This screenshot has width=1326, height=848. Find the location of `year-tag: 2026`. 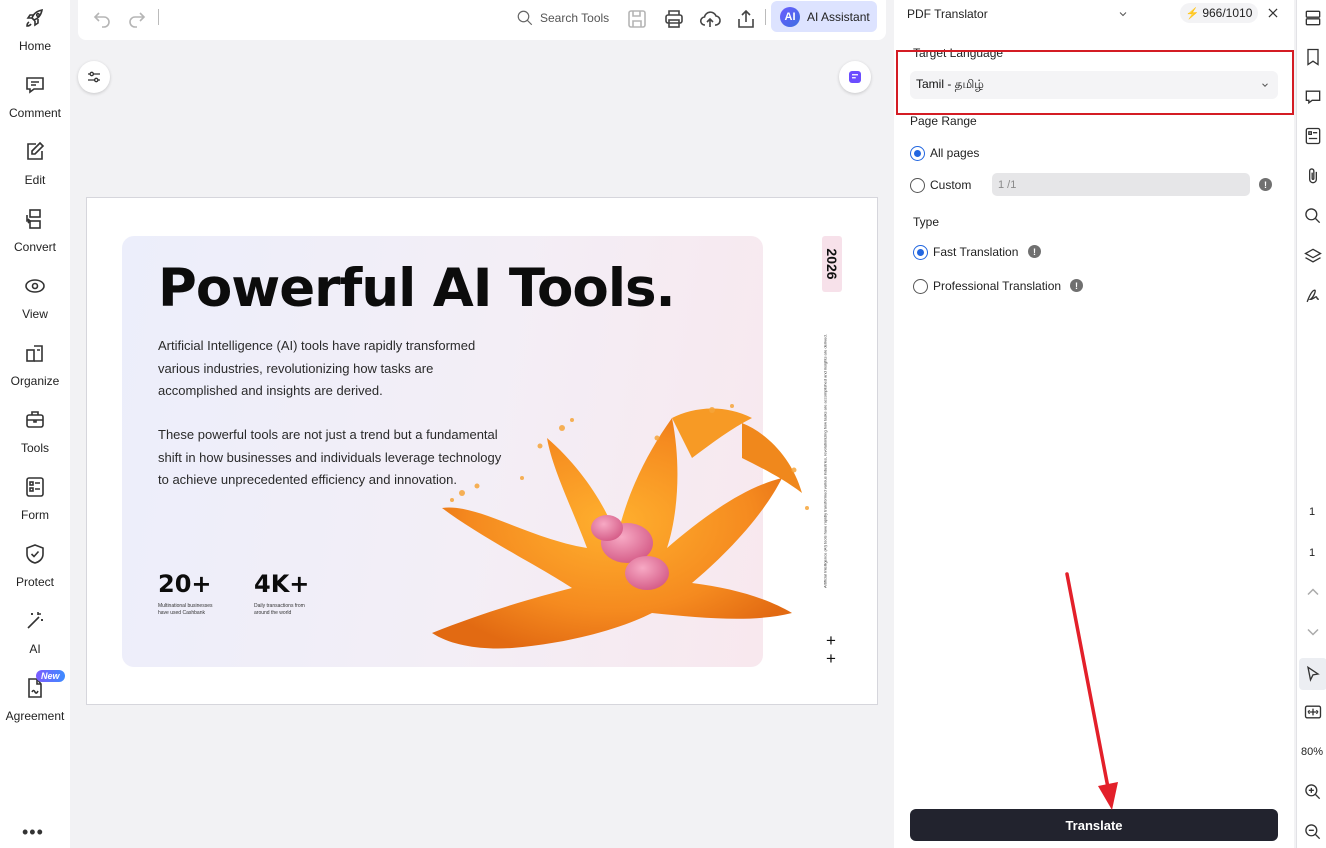

year-tag: 2026 is located at coordinates (832, 264).